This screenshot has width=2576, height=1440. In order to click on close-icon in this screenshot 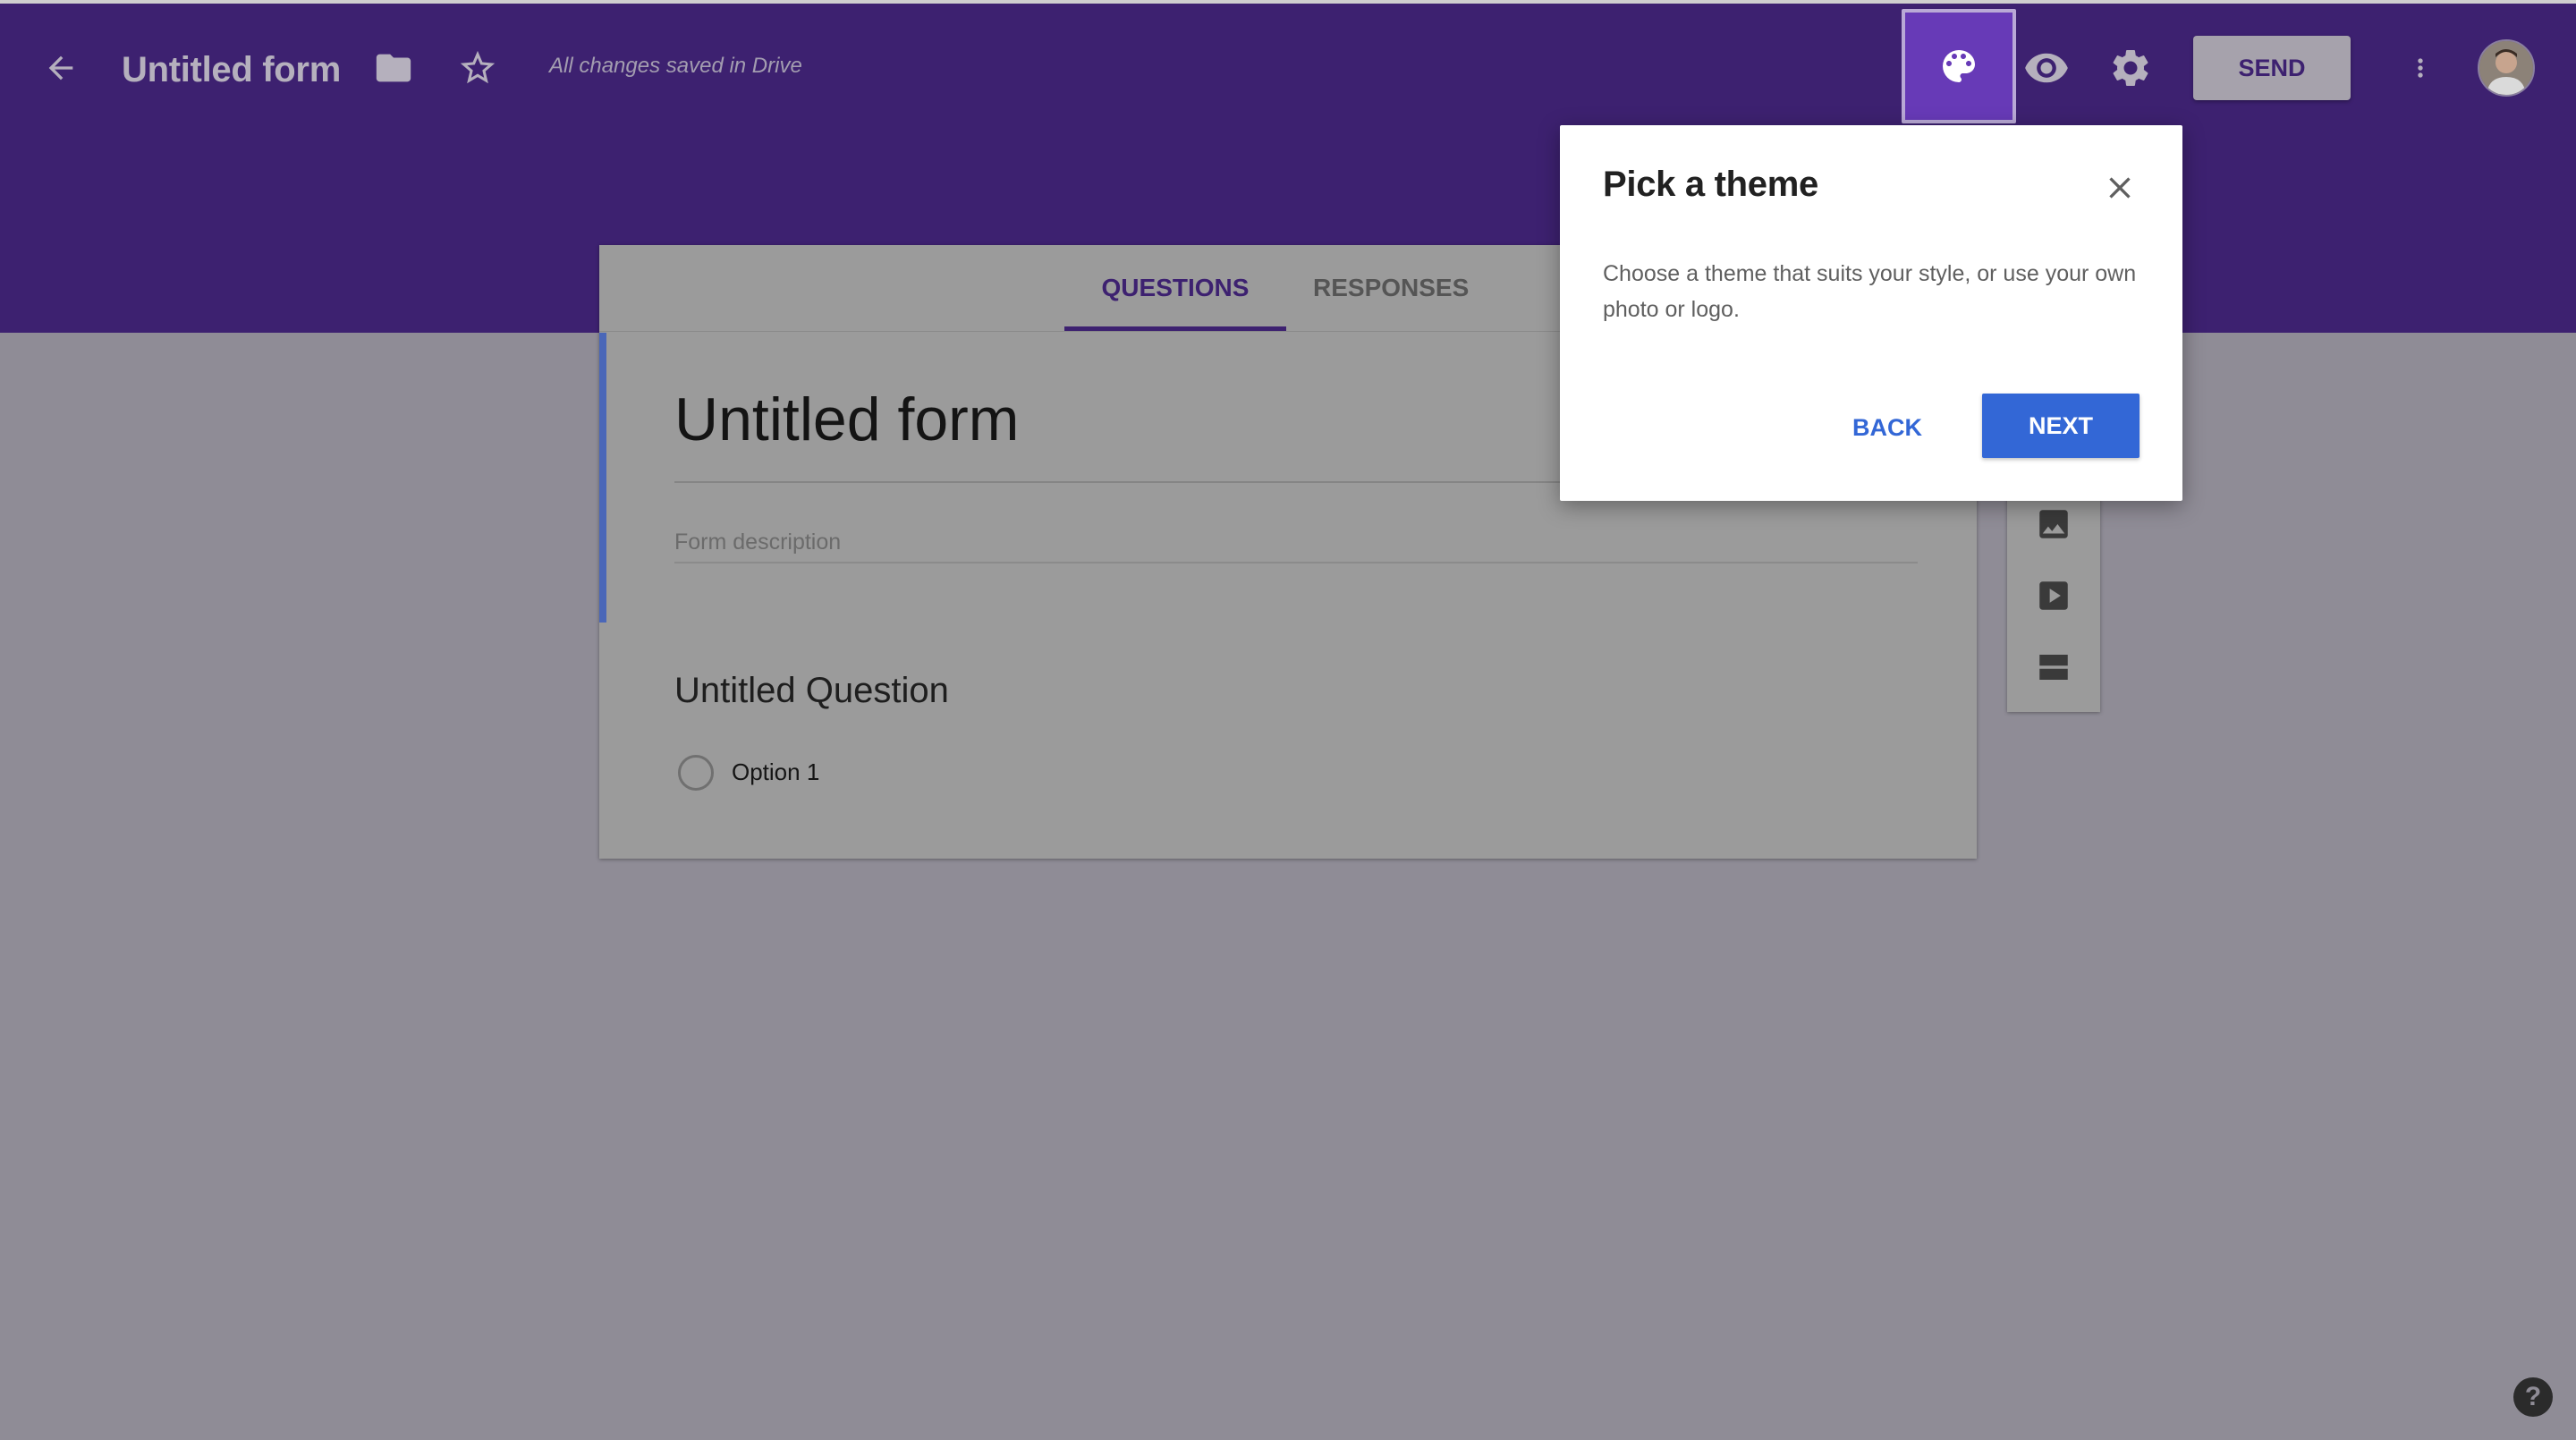, I will do `click(2120, 188)`.